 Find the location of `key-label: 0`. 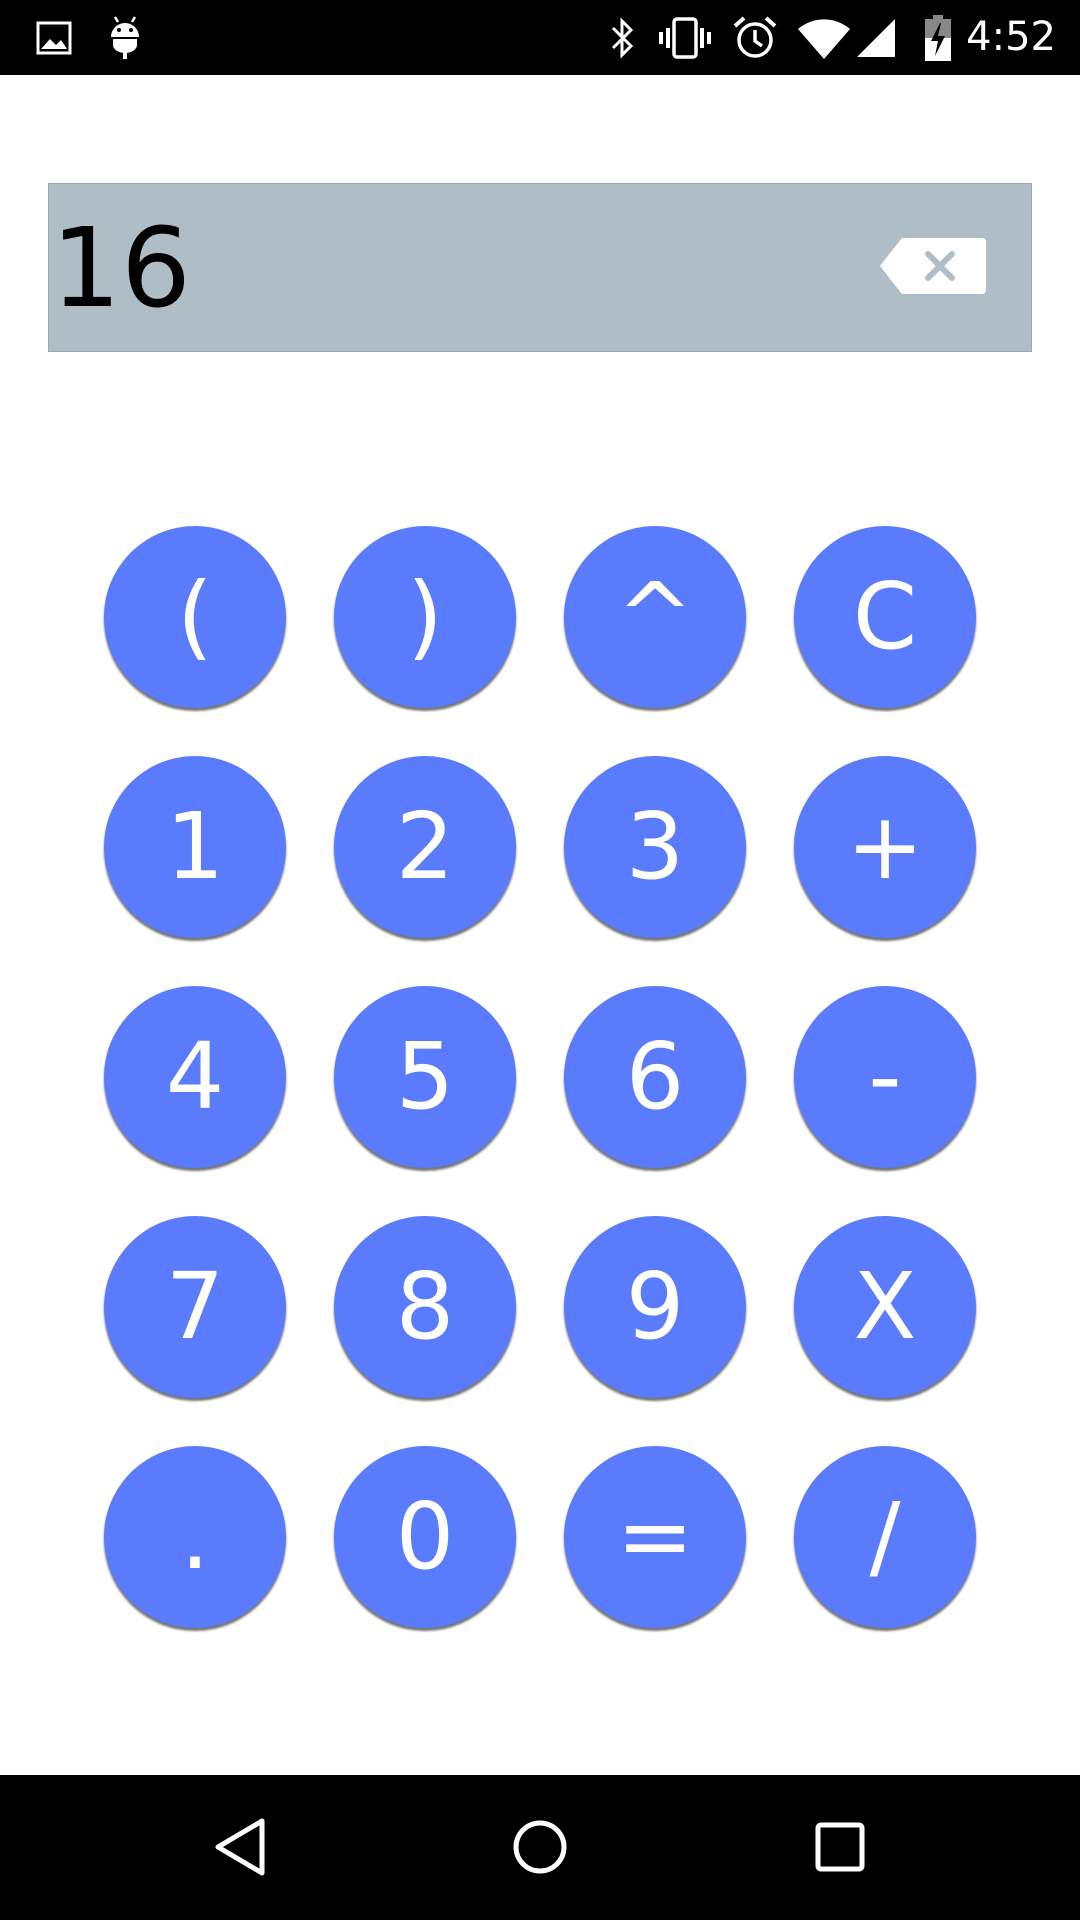

key-label: 0 is located at coordinates (425, 1536).